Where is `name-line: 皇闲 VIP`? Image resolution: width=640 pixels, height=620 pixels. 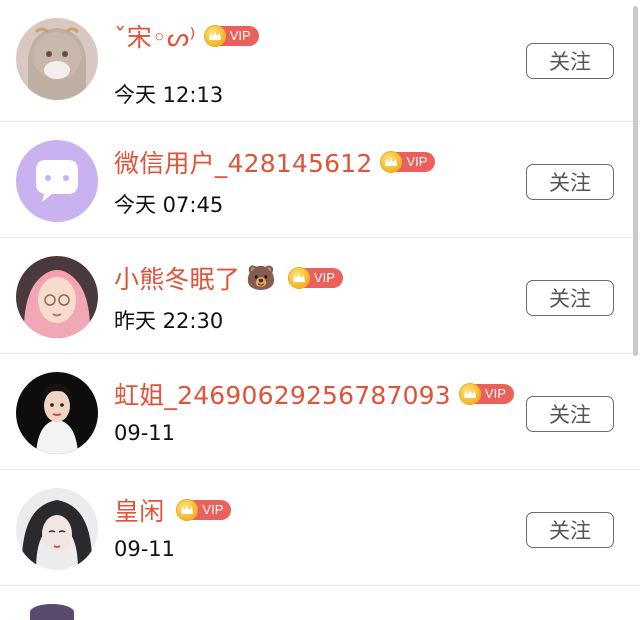 name-line: 皇闲 VIP is located at coordinates (173, 510).